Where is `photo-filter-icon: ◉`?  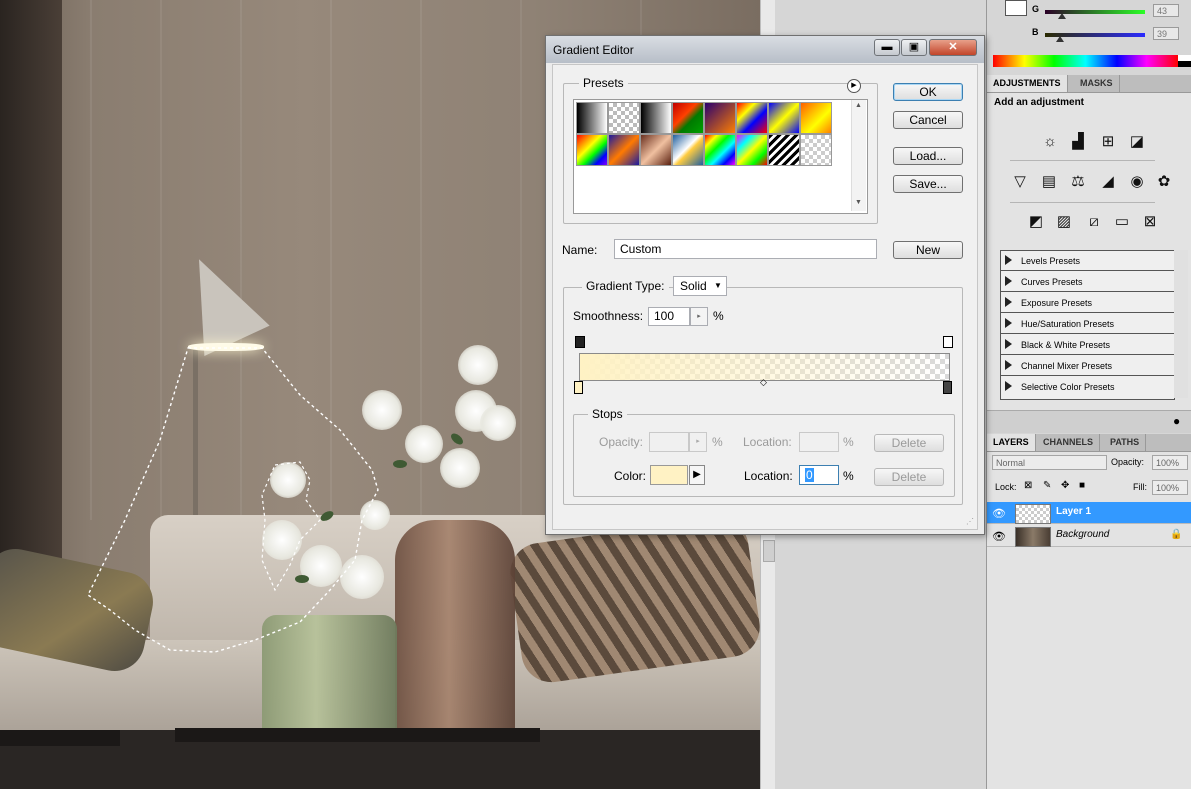 photo-filter-icon: ◉ is located at coordinates (1137, 182).